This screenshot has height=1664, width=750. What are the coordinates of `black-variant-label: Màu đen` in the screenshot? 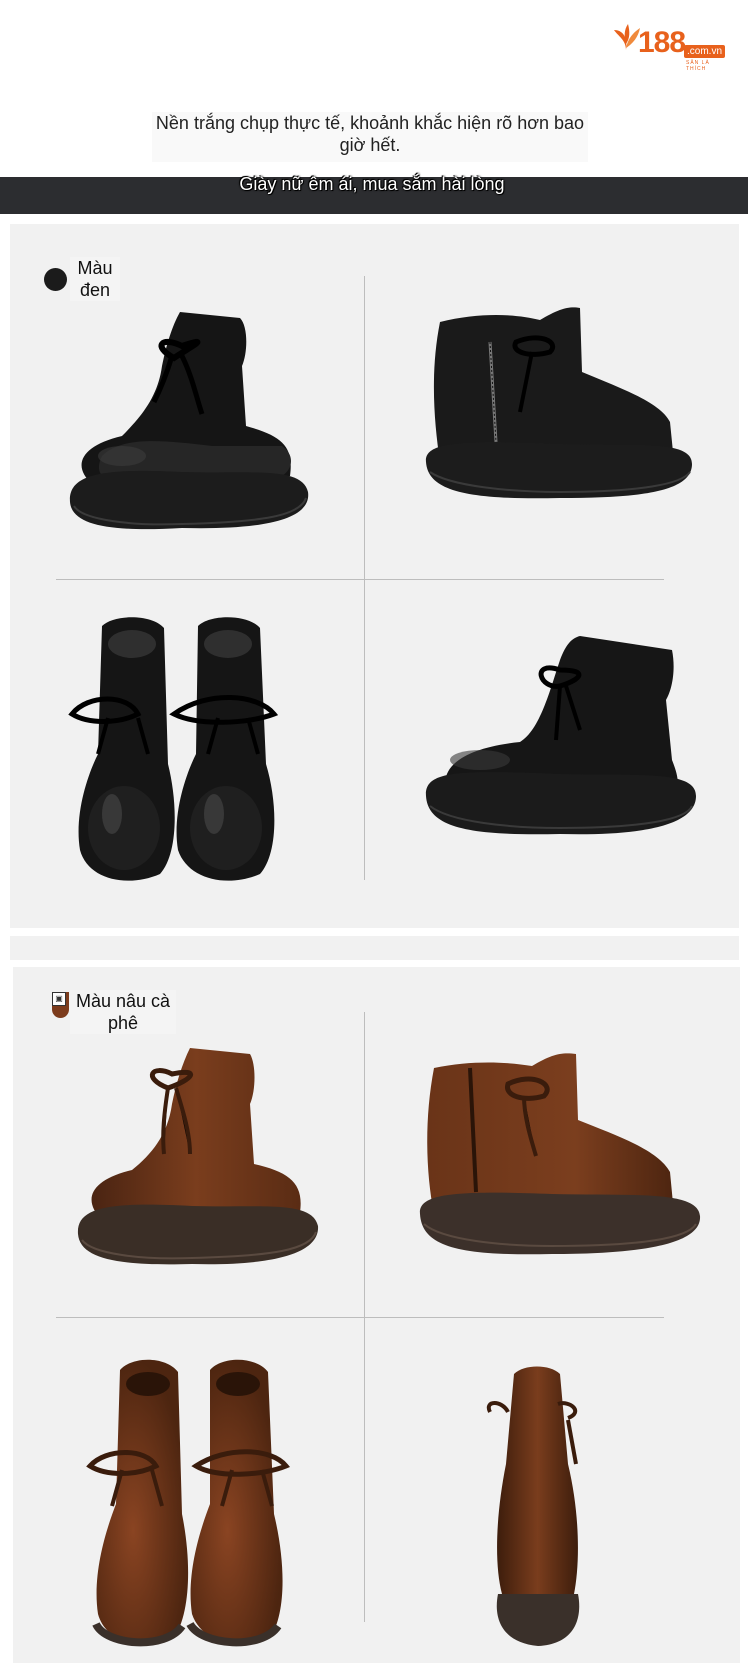 It's located at (95, 279).